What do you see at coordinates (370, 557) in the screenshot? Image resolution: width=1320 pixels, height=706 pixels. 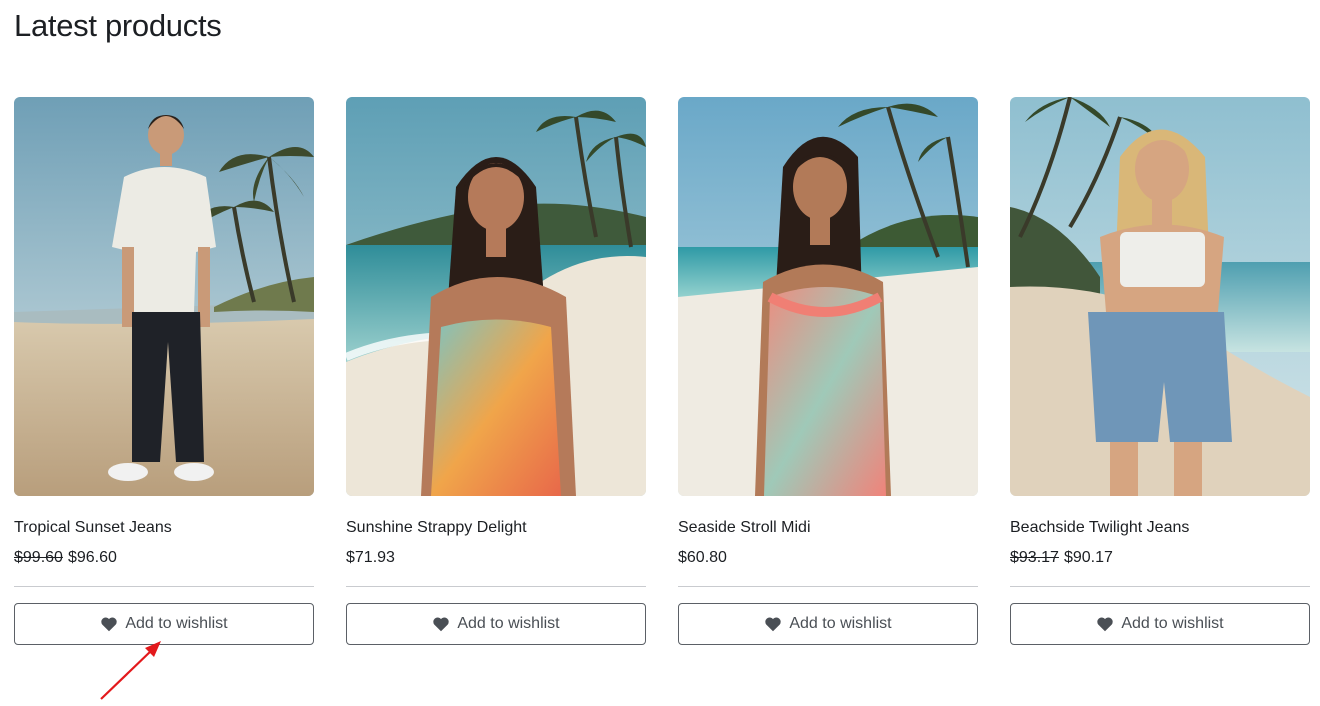 I see `price: $71.93` at bounding box center [370, 557].